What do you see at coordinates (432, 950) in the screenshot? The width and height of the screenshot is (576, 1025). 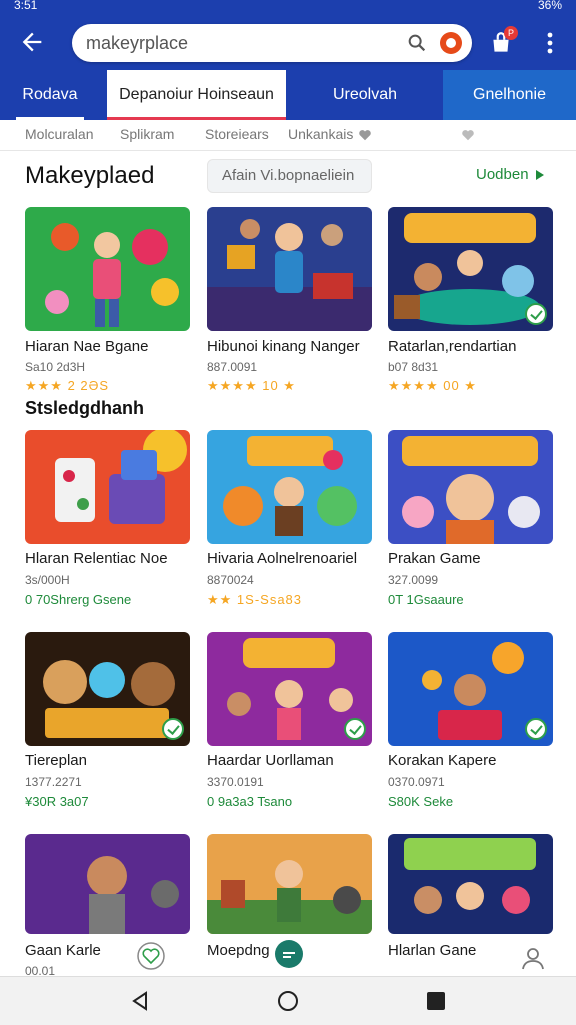 I see `game-title: Hlarlan Gane` at bounding box center [432, 950].